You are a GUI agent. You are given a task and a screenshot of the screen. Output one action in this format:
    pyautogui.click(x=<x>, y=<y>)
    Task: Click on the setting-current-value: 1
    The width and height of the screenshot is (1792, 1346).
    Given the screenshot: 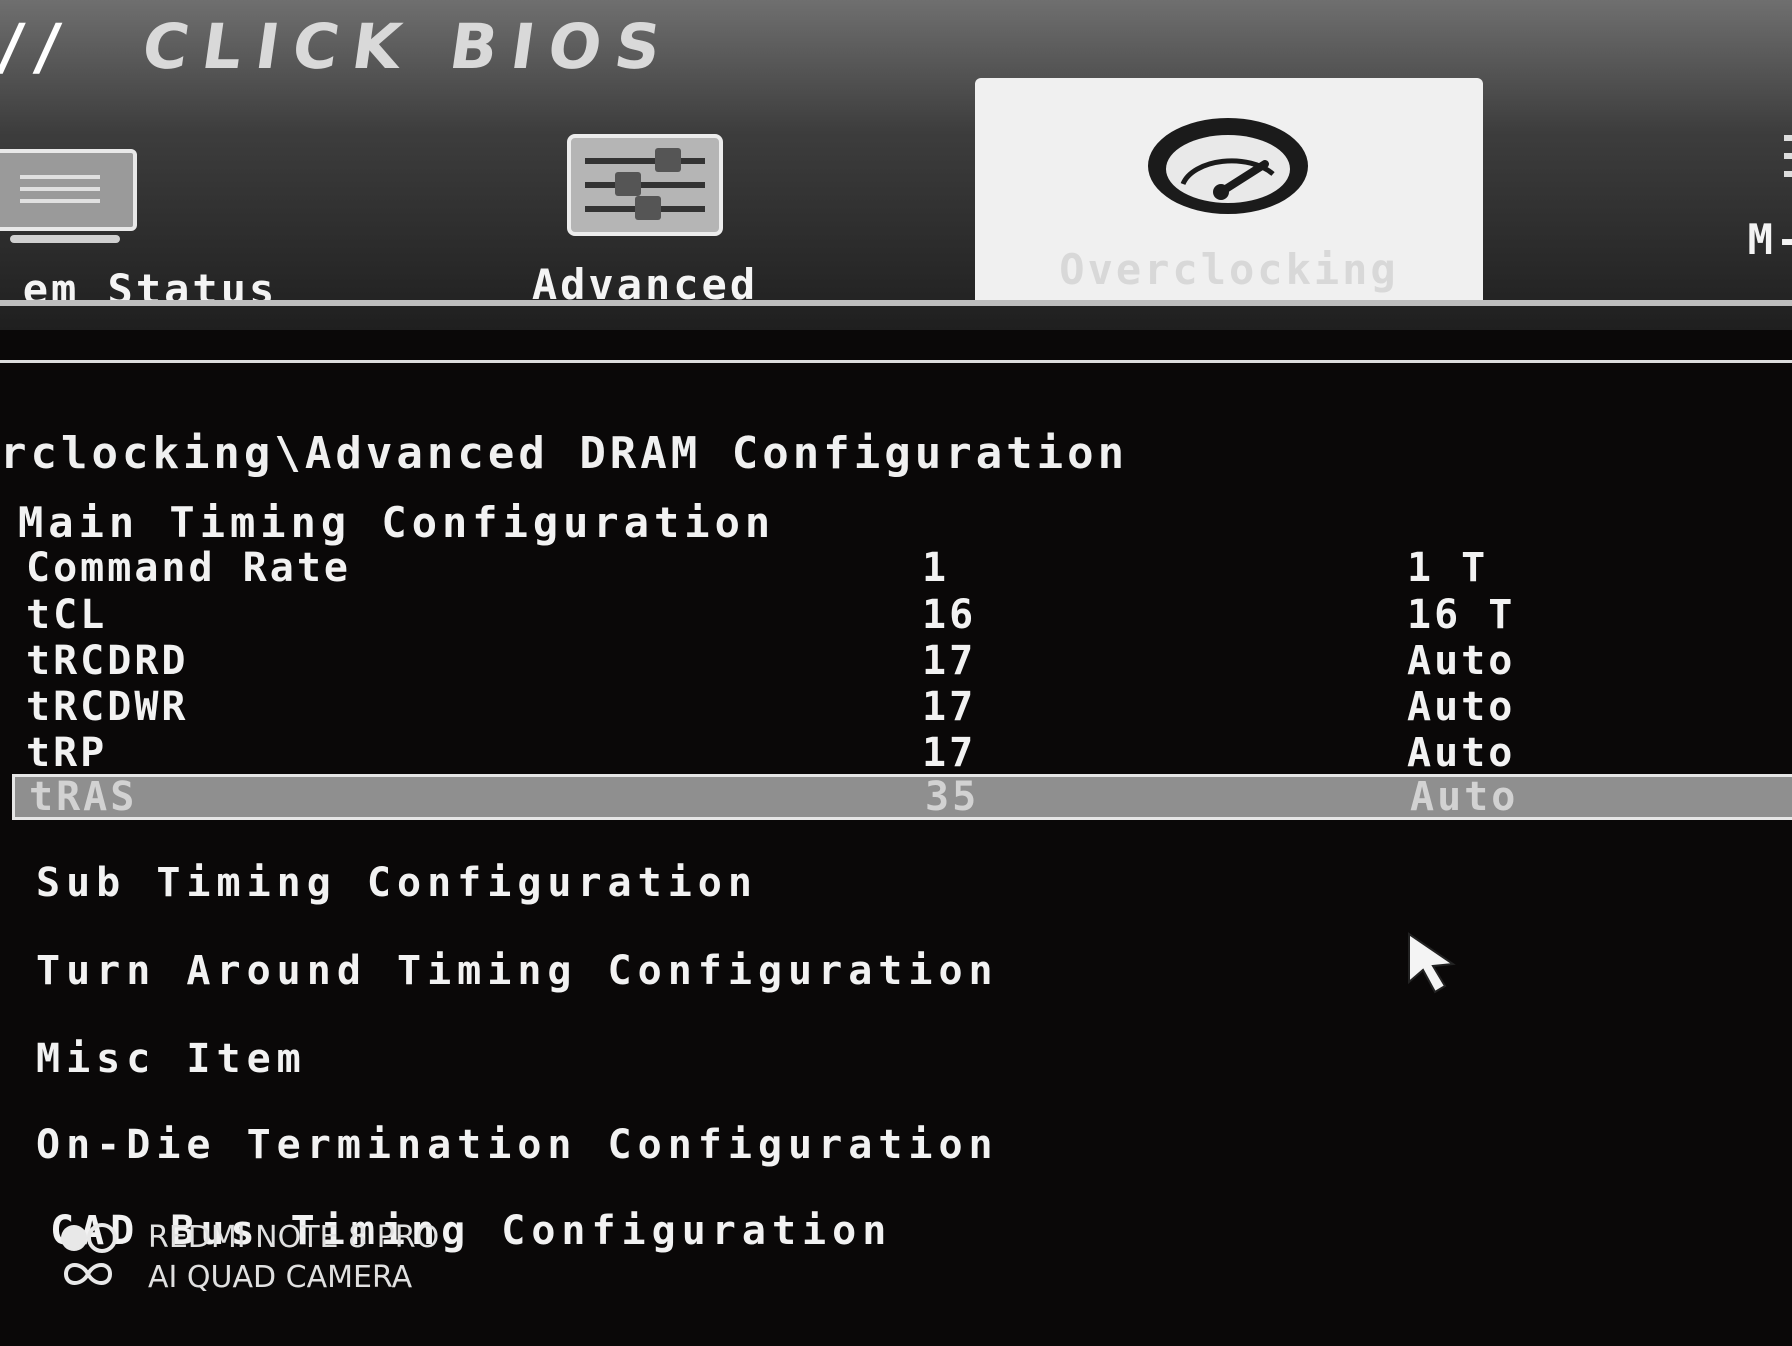 What is the action you would take?
    pyautogui.click(x=936, y=568)
    